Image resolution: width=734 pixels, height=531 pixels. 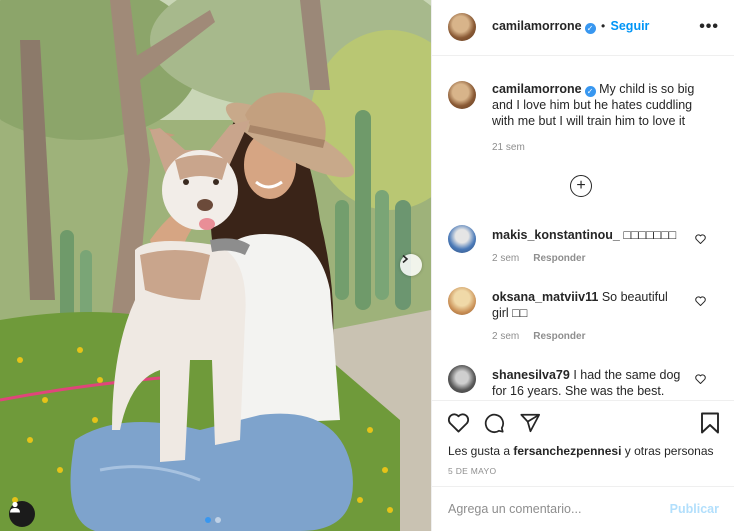 I want to click on comment-input, so click(x=553, y=509).